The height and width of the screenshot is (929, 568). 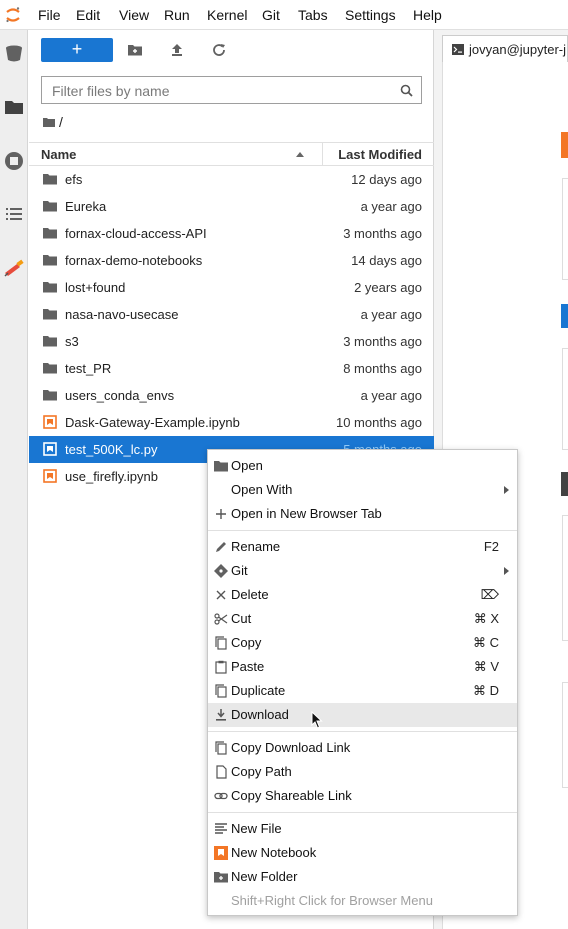 What do you see at coordinates (306, 513) in the screenshot?
I see `context-menu-label: Open in New Browser Tab` at bounding box center [306, 513].